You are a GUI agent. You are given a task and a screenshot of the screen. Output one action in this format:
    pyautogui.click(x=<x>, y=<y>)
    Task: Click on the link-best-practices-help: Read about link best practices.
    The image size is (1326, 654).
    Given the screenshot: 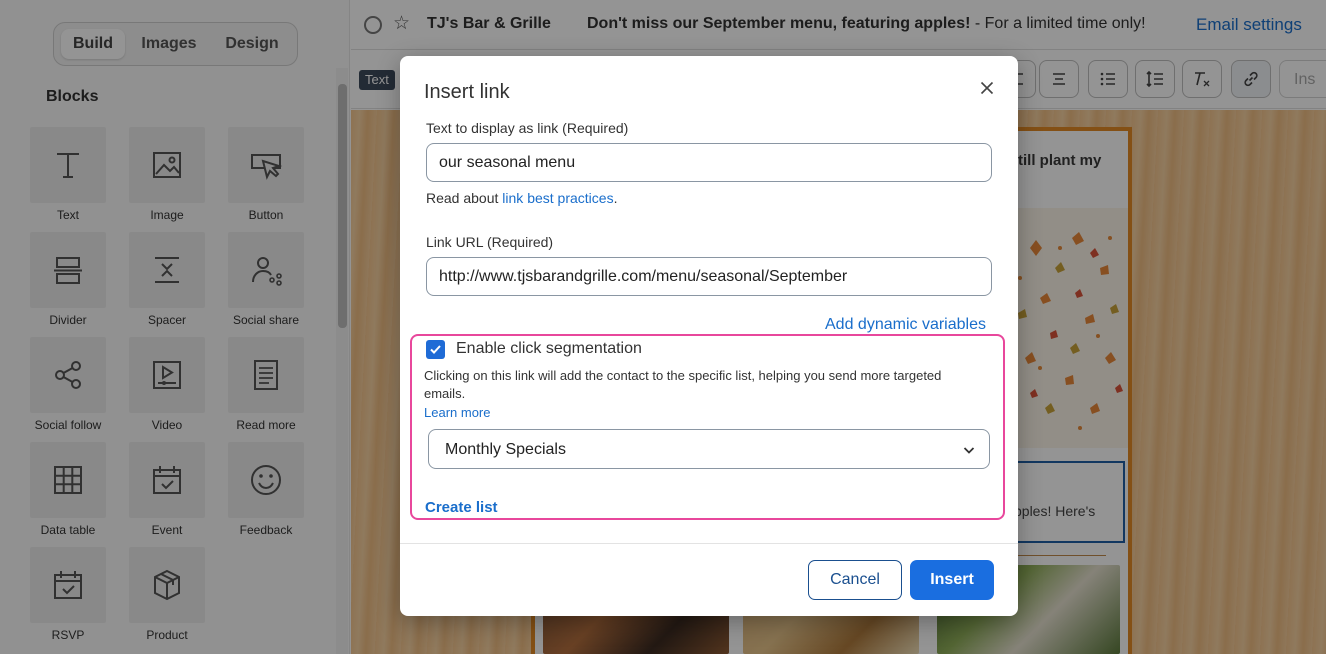 What is the action you would take?
    pyautogui.click(x=521, y=198)
    